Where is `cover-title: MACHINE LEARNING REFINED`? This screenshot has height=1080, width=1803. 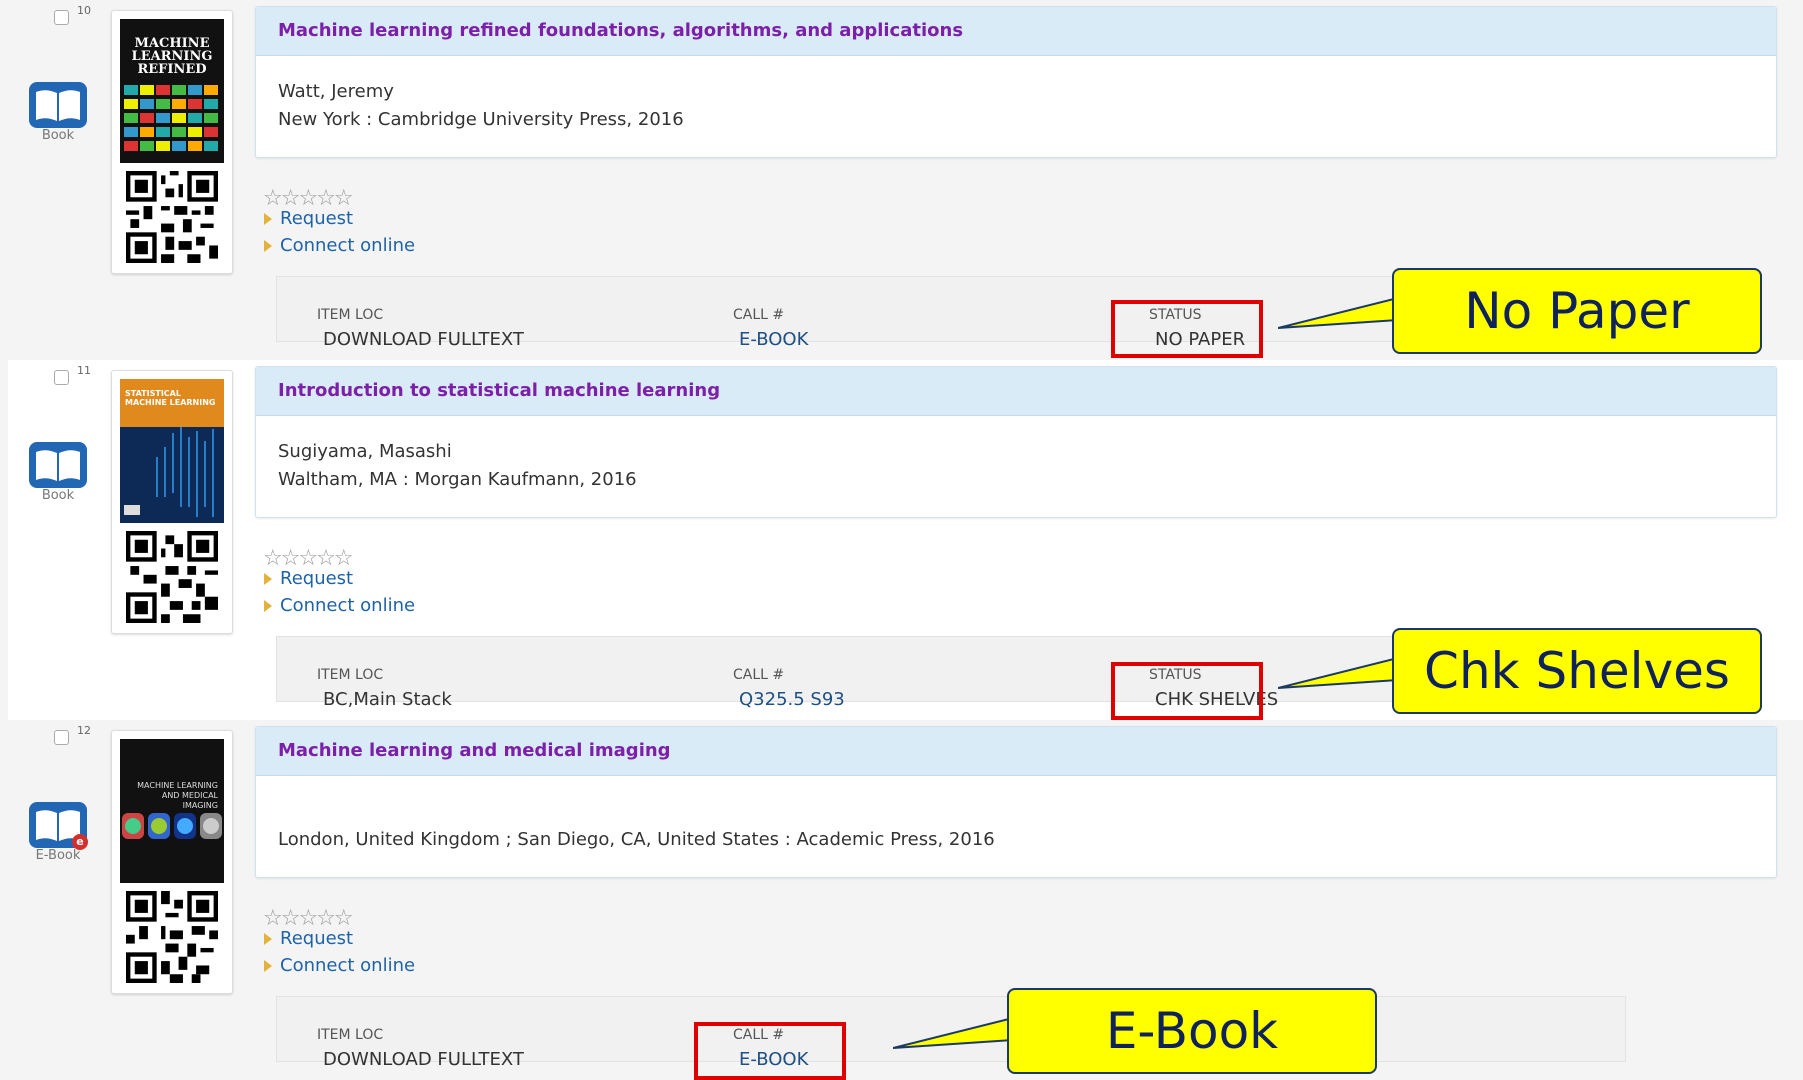
cover-title: MACHINE LEARNING REFINED is located at coordinates (172, 56).